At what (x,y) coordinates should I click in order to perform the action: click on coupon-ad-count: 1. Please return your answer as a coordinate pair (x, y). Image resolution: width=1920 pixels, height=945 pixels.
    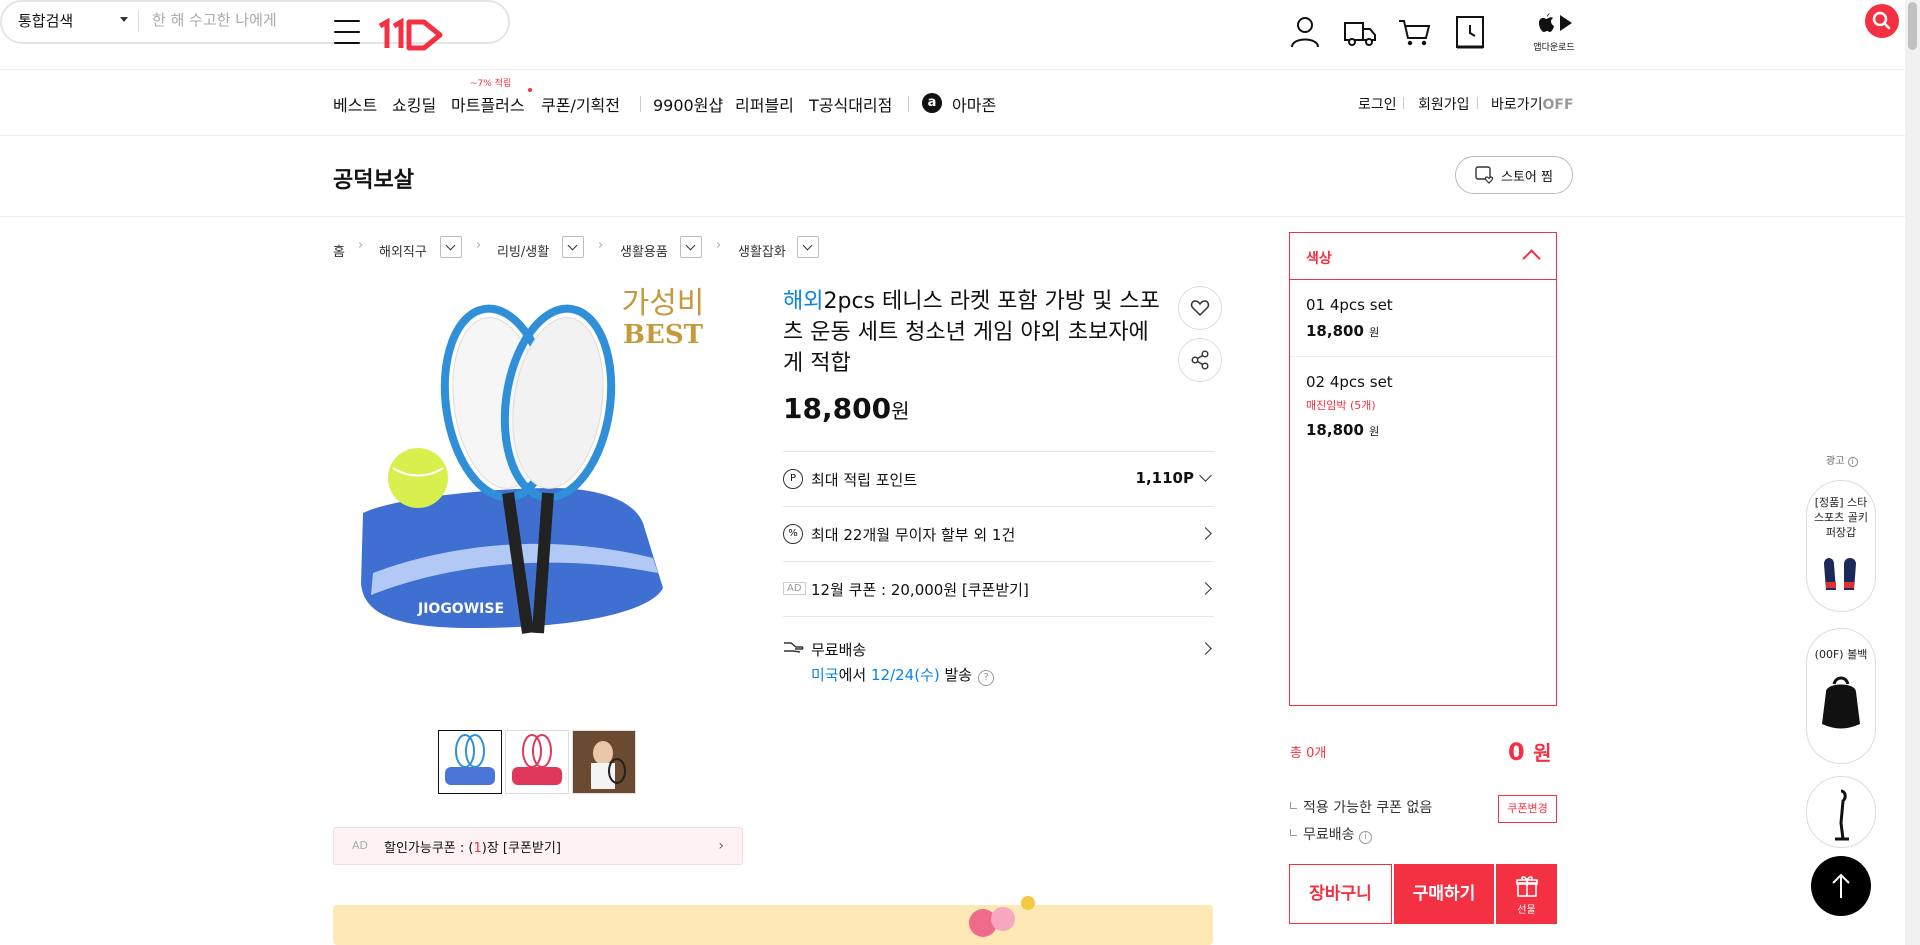
    Looking at the image, I should click on (477, 848).